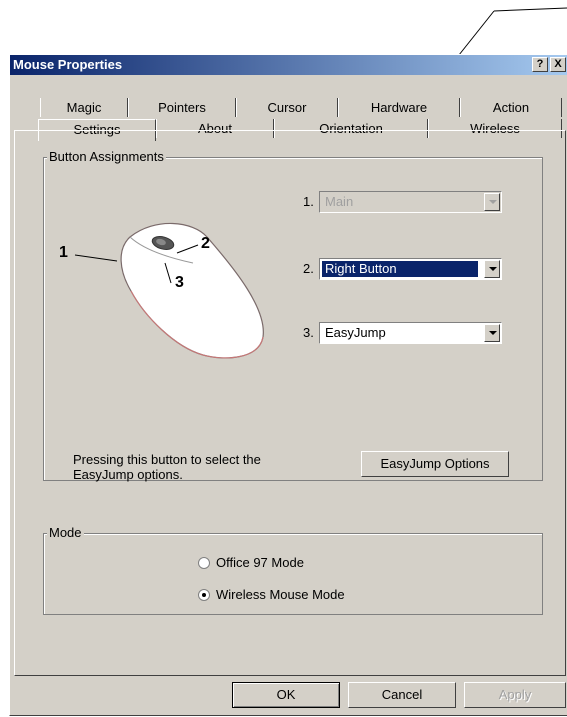 Image resolution: width=567 pixels, height=717 pixels. I want to click on office-97-mode-label: Office 97 Mode, so click(260, 563).